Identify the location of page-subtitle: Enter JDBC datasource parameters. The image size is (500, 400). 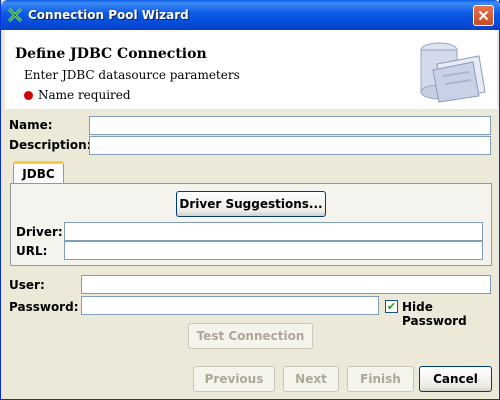
(132, 75).